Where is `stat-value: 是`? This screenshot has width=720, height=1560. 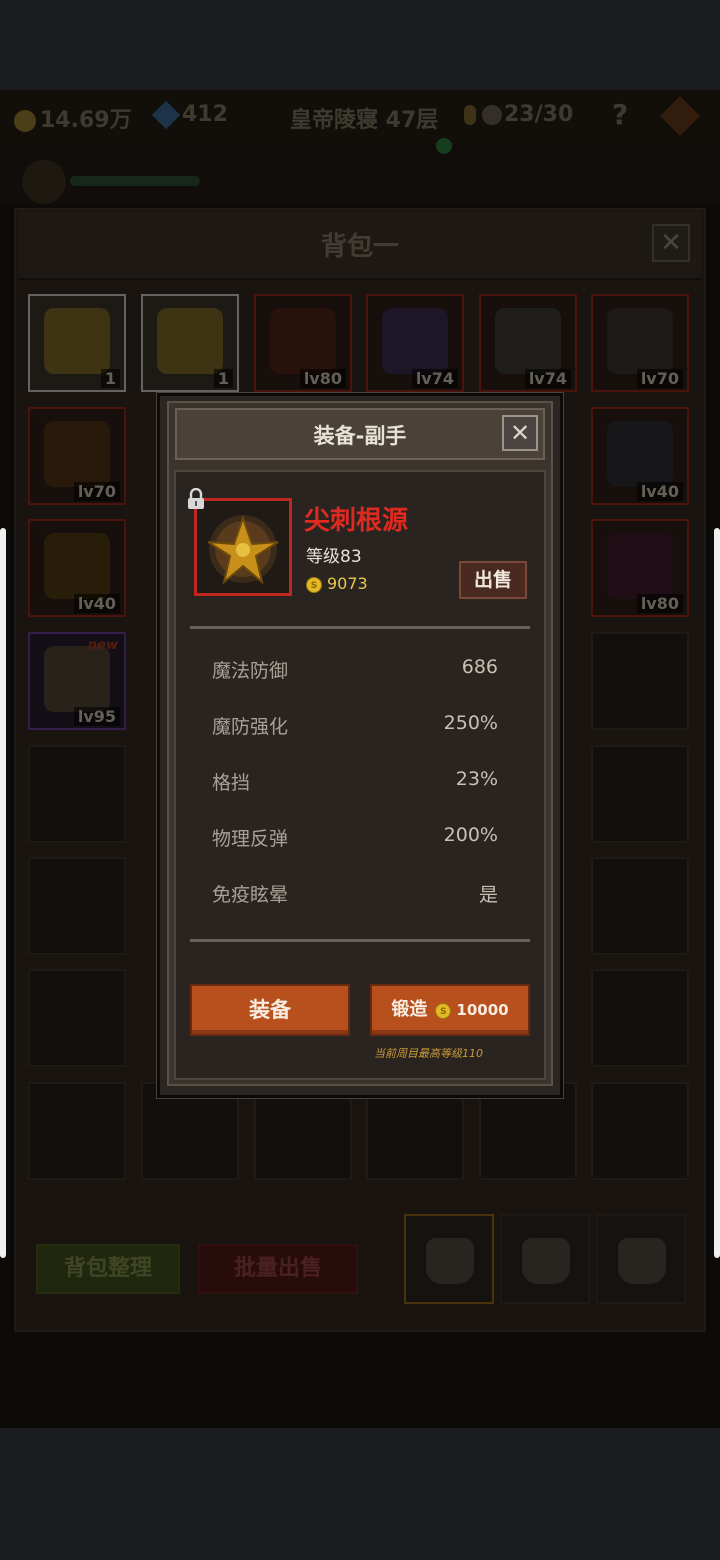 stat-value: 是 is located at coordinates (488, 895).